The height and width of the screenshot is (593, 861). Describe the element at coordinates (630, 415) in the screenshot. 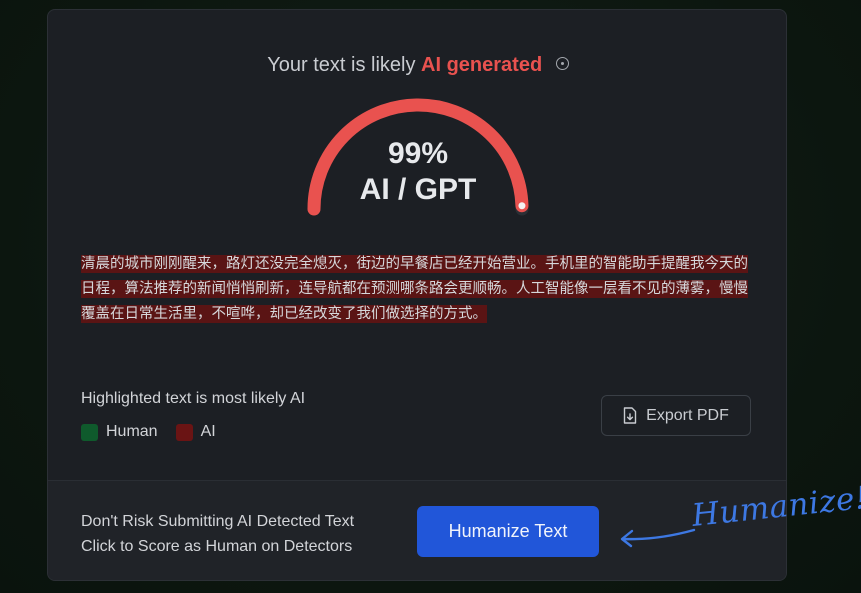

I see `file-download-icon` at that location.